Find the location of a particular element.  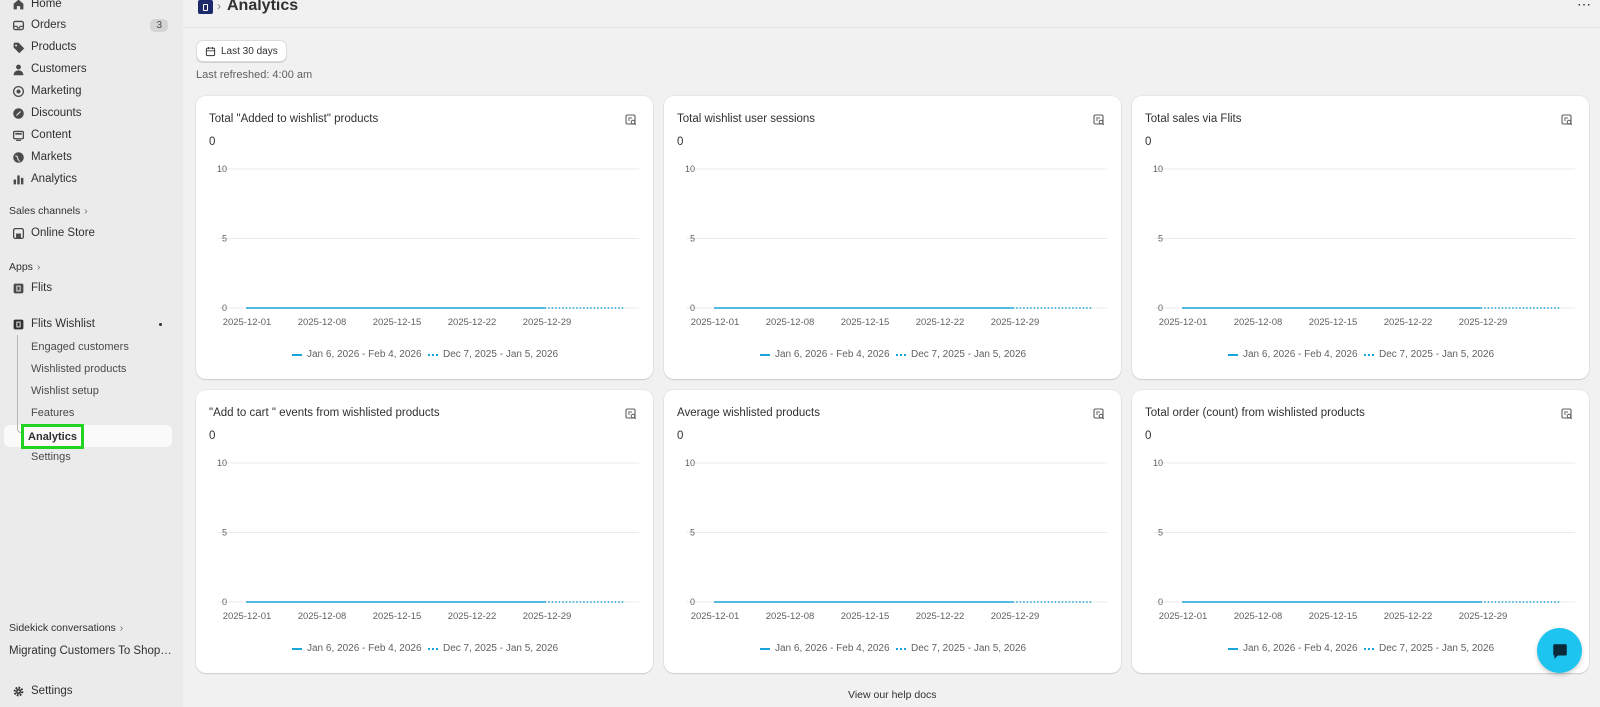

sidebar-sub-item-analytics: Analytics is located at coordinates (52, 436).